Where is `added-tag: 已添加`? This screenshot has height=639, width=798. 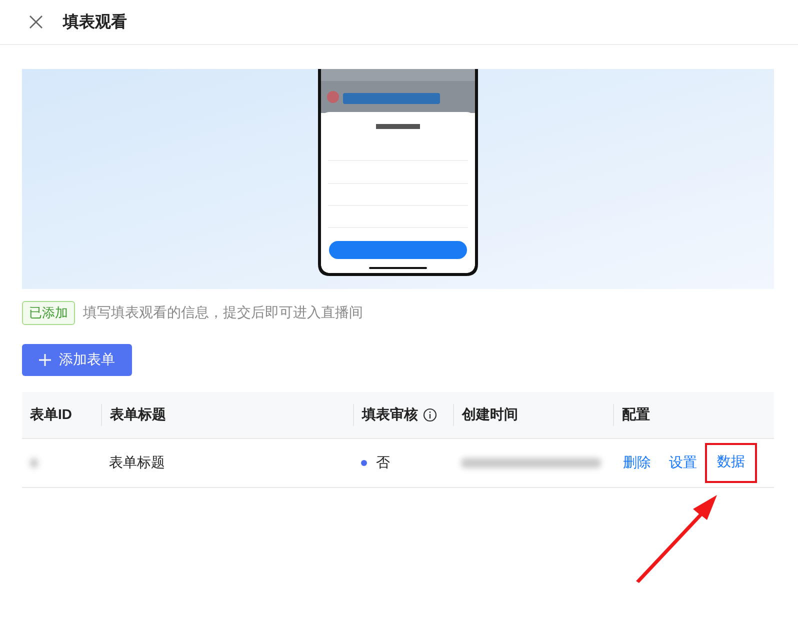
added-tag: 已添加 is located at coordinates (48, 313).